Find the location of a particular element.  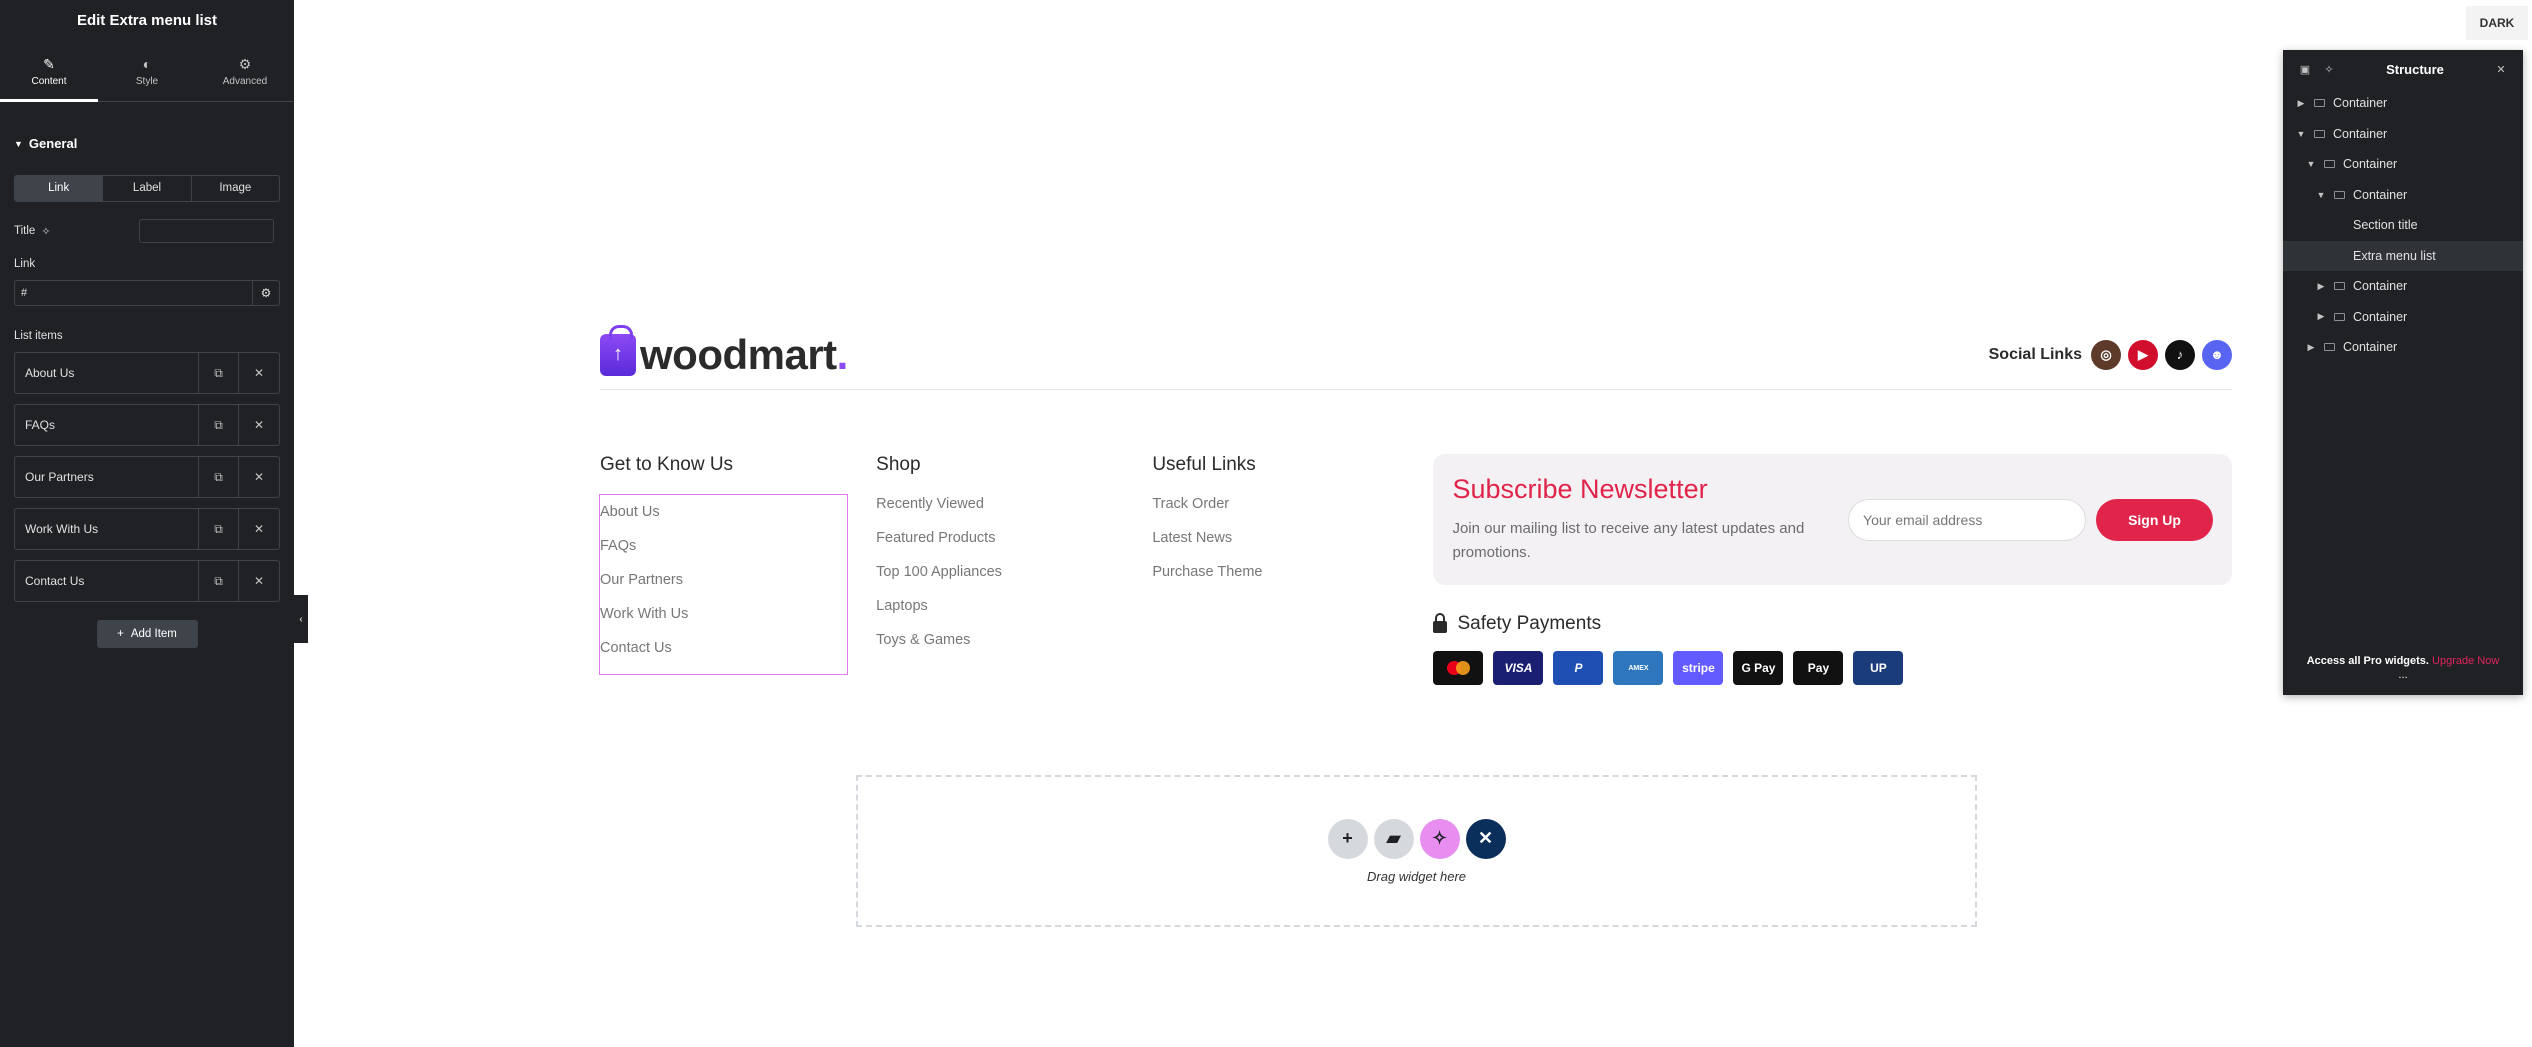

segment-image: Image is located at coordinates (235, 188).